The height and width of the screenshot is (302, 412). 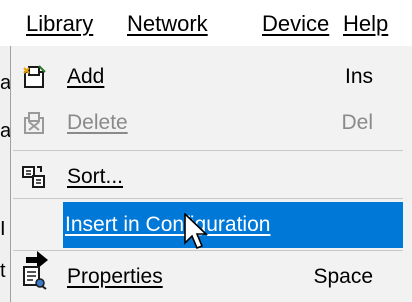 What do you see at coordinates (357, 122) in the screenshot?
I see `menu-item-shortcut: Del` at bounding box center [357, 122].